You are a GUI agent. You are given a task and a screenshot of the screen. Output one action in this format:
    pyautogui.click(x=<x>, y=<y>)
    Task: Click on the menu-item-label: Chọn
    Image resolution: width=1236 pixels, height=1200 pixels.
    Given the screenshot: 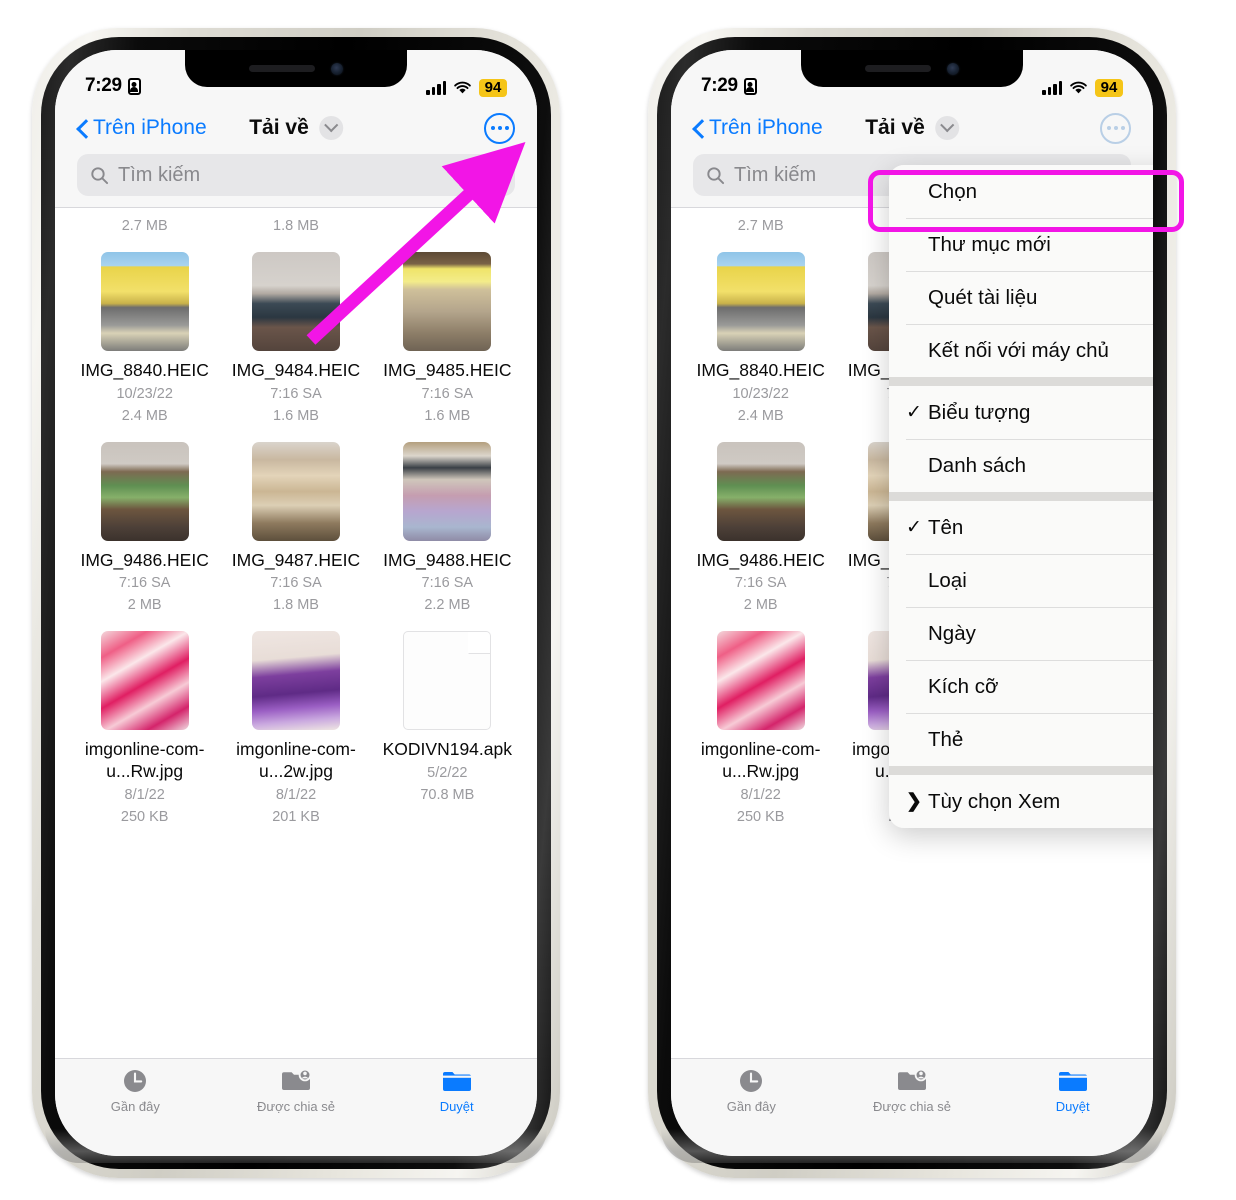 What is the action you would take?
    pyautogui.click(x=953, y=191)
    